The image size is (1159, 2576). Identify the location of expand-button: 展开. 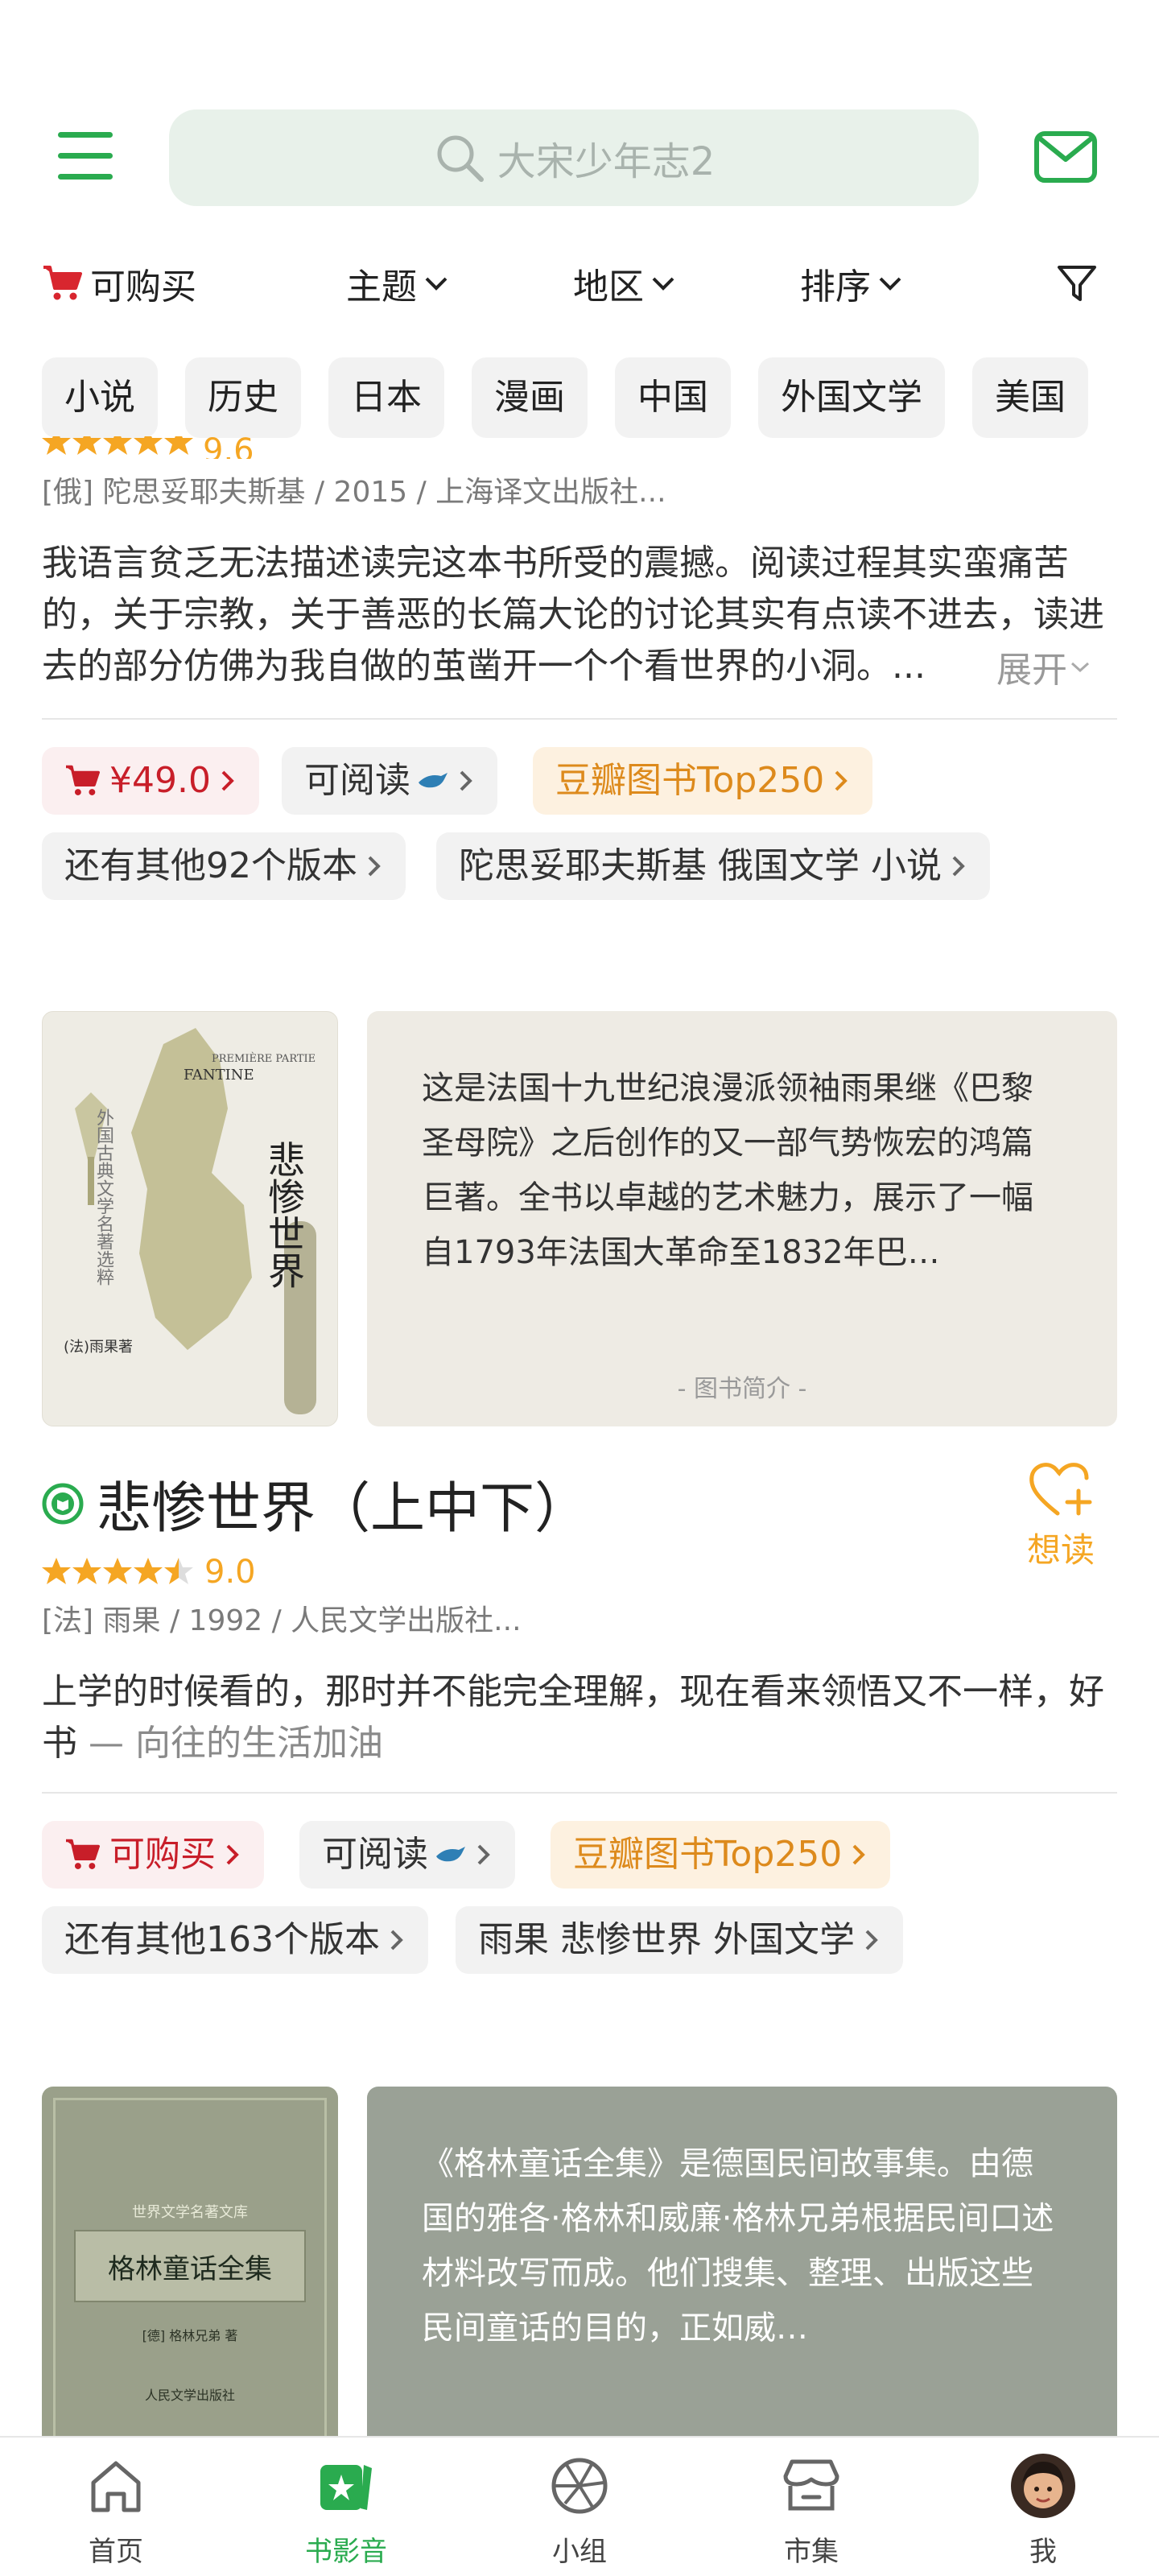
(1042, 666).